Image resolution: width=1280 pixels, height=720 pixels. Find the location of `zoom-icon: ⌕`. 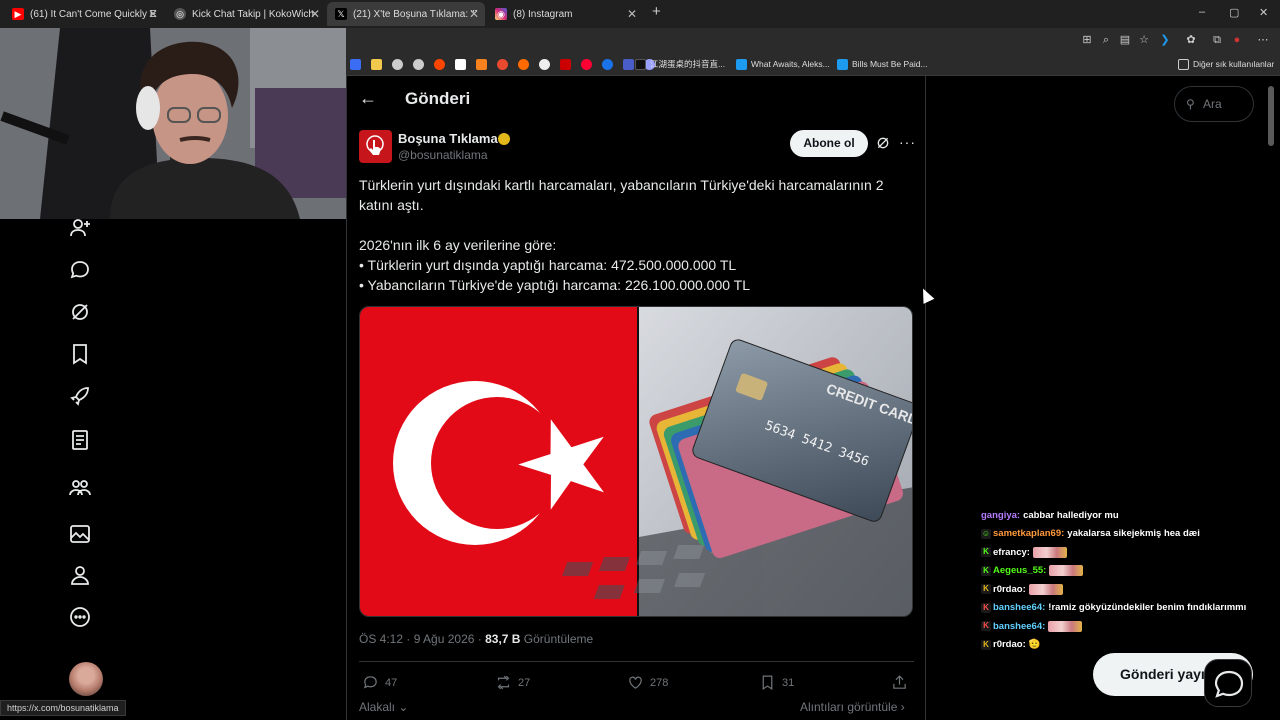

zoom-icon: ⌕ is located at coordinates (1106, 40).